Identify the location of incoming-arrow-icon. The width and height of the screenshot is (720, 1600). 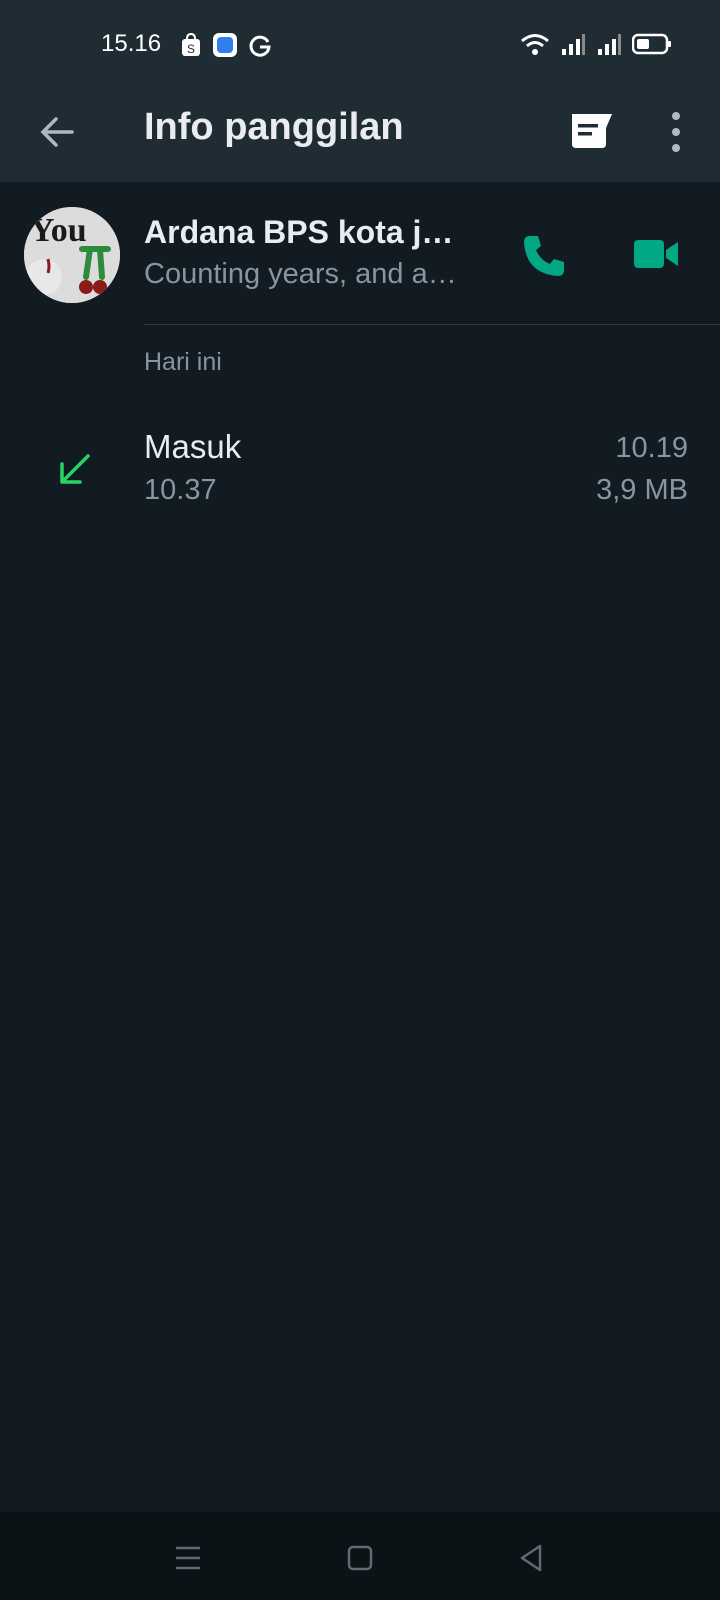
(75, 469).